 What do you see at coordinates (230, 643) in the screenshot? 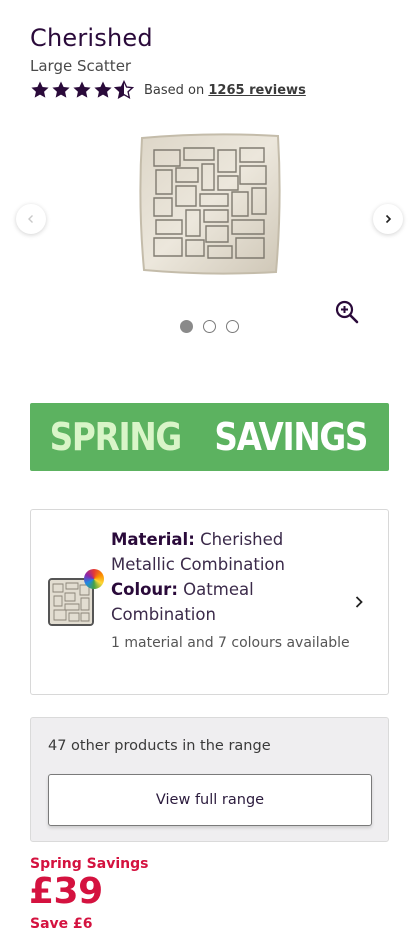
I see `variant-availability: 1 material and 7 colours available` at bounding box center [230, 643].